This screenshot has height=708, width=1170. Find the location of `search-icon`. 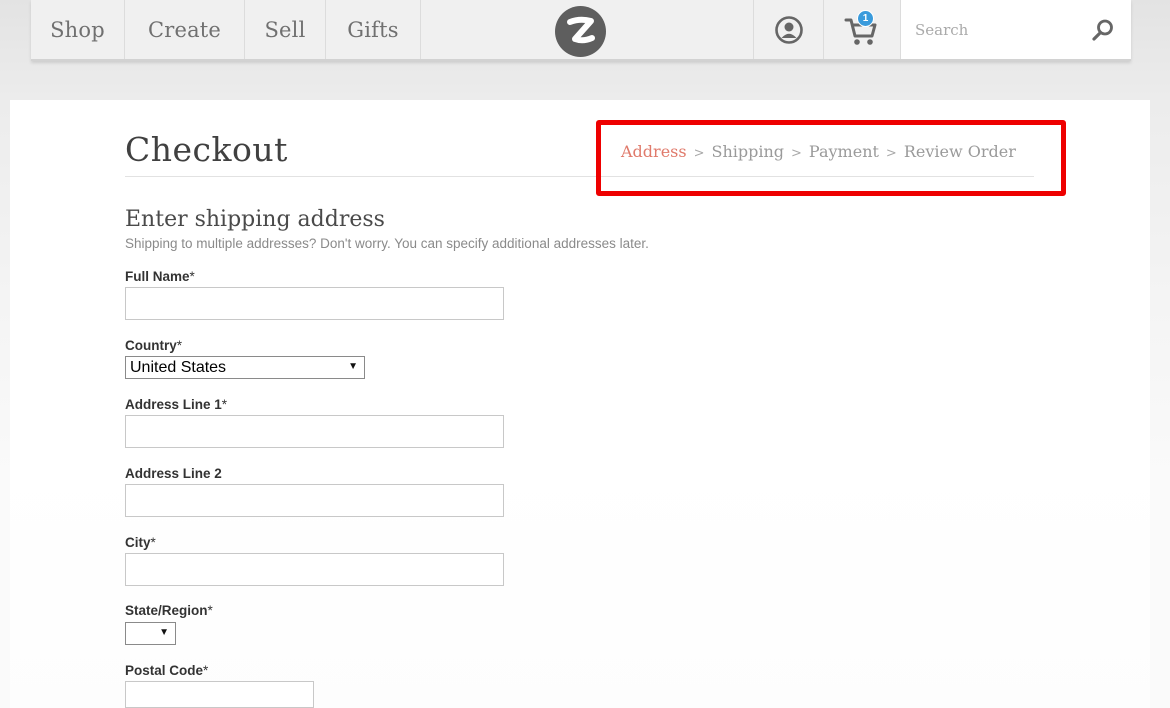

search-icon is located at coordinates (1102, 30).